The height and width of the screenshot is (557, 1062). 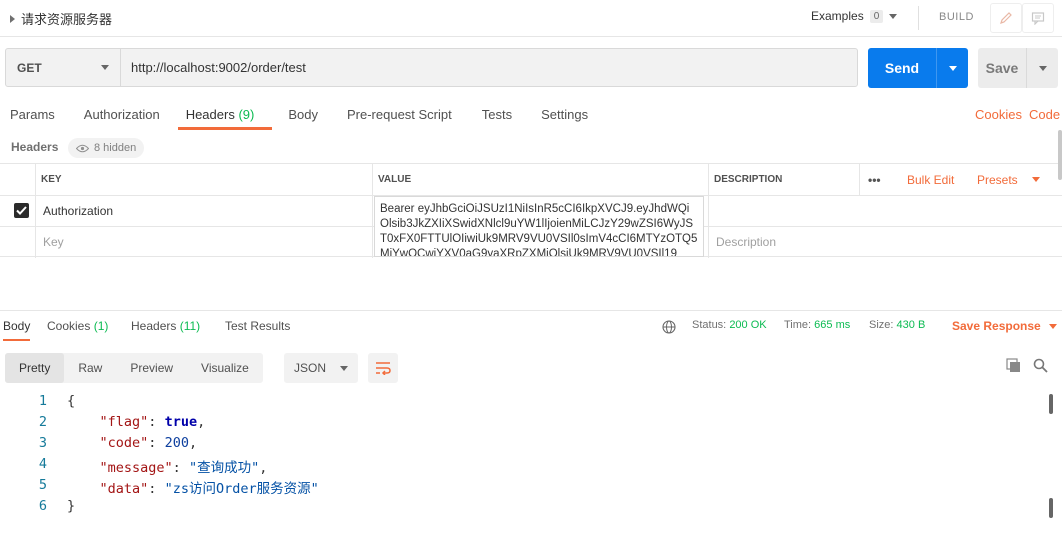 I want to click on json-value: "查询成功", so click(x=224, y=468).